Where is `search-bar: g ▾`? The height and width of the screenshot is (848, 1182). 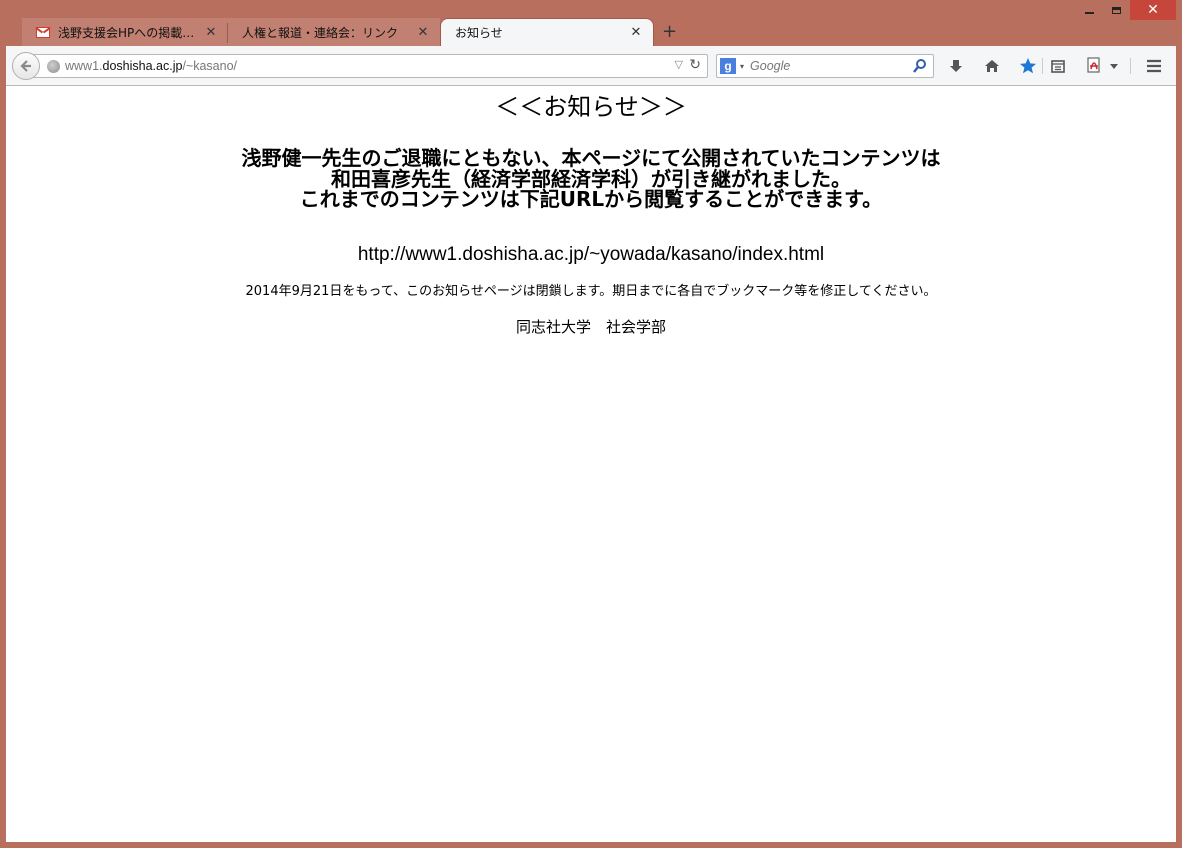 search-bar: g ▾ is located at coordinates (825, 66).